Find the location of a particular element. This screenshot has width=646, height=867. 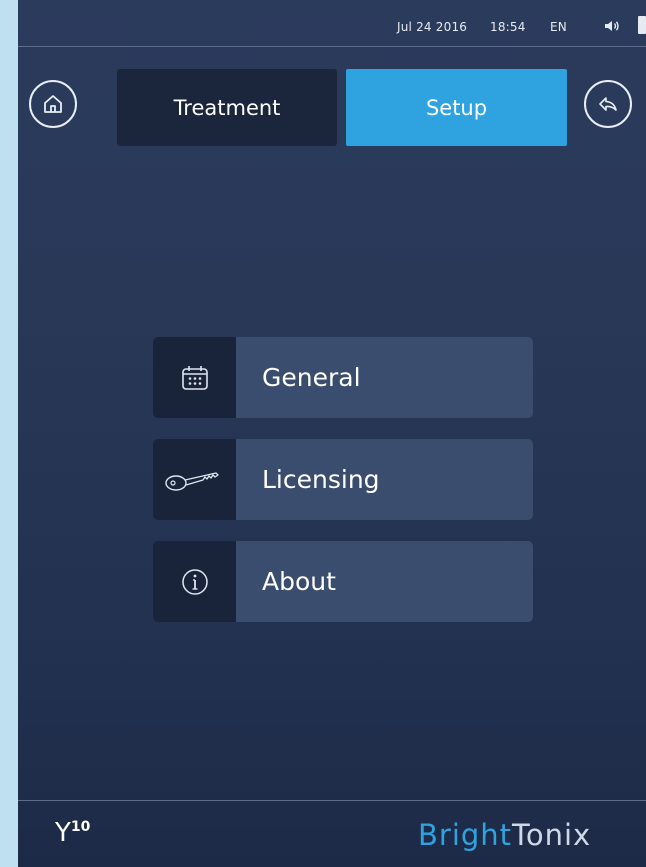

menu-item-licensing-label: Licensing is located at coordinates (321, 479).